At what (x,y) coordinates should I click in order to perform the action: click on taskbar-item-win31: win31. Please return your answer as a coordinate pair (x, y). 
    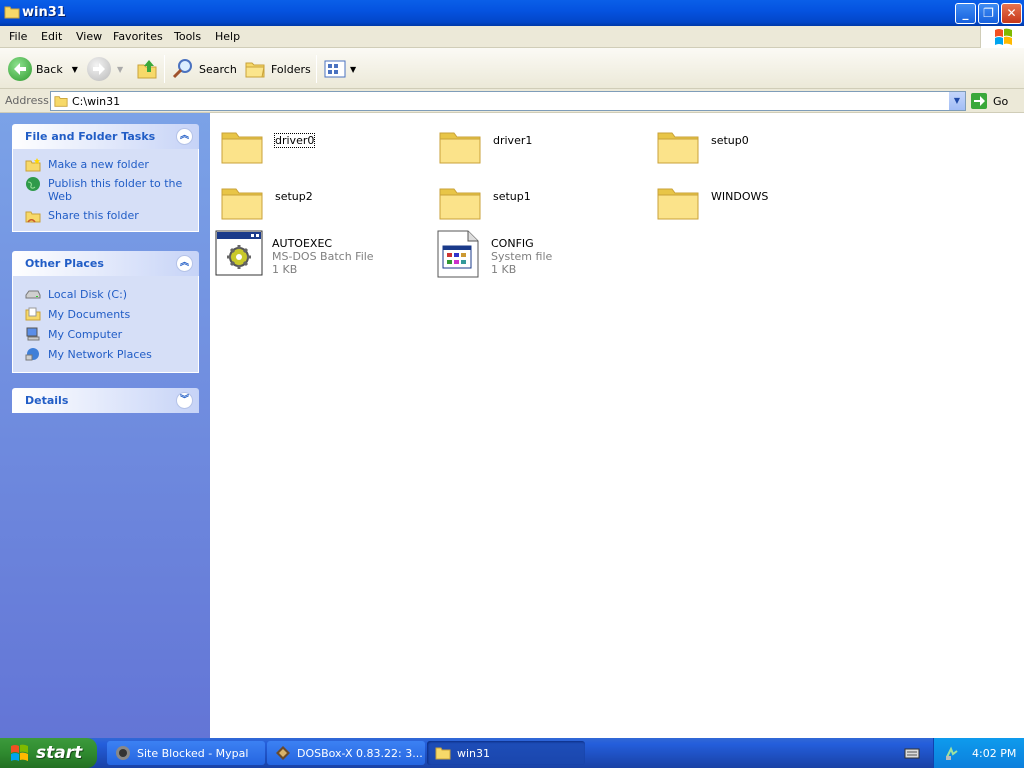
    Looking at the image, I should click on (506, 753).